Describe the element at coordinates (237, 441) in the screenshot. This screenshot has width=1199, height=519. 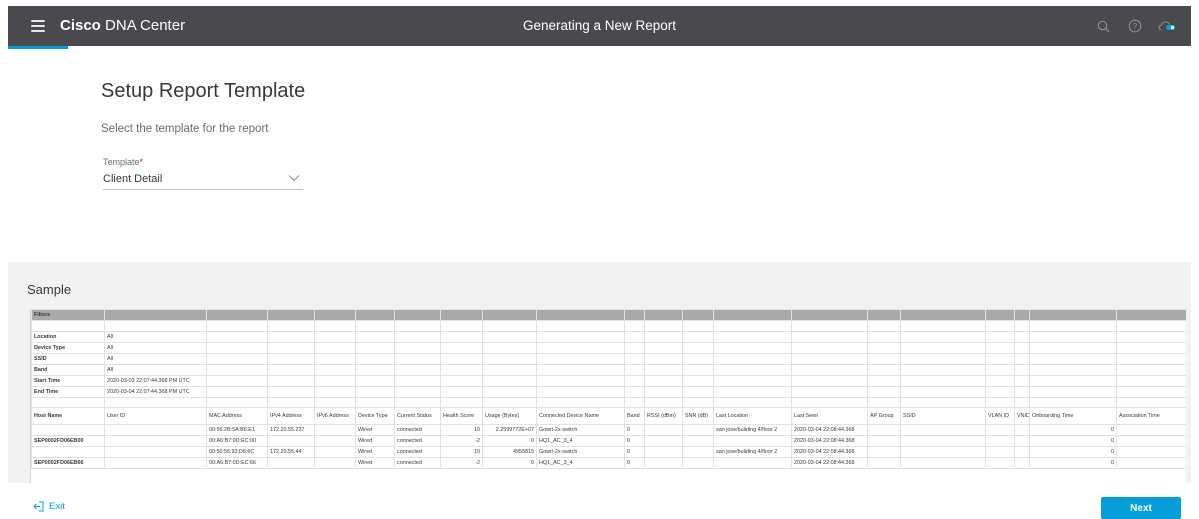
I see `table-cell: 00:A6:B7:0D:EC:00` at that location.